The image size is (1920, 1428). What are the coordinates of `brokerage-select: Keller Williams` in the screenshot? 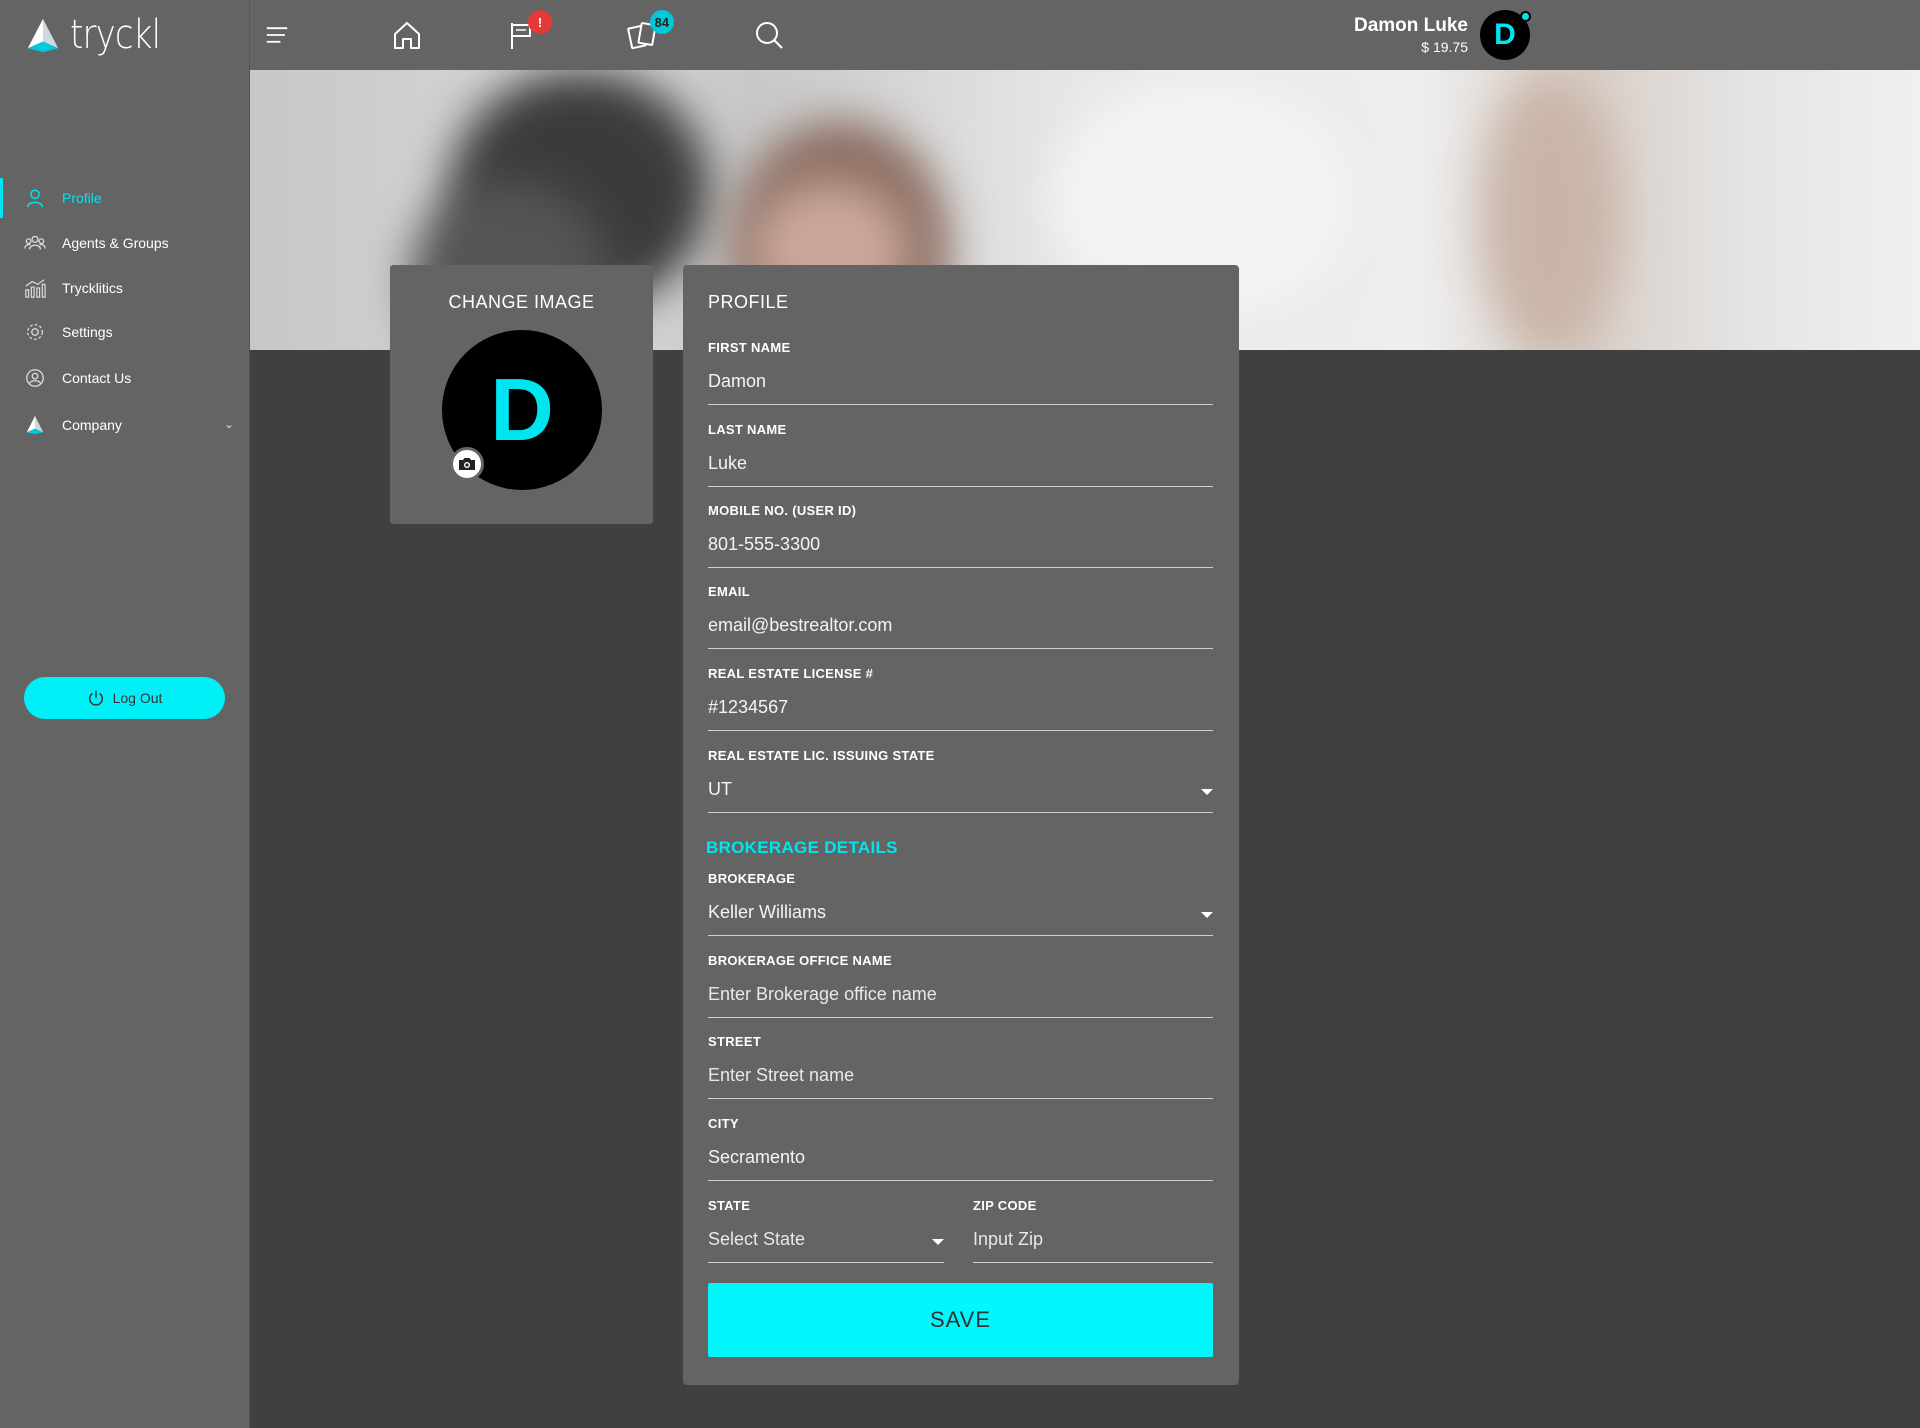 It's located at (960, 916).